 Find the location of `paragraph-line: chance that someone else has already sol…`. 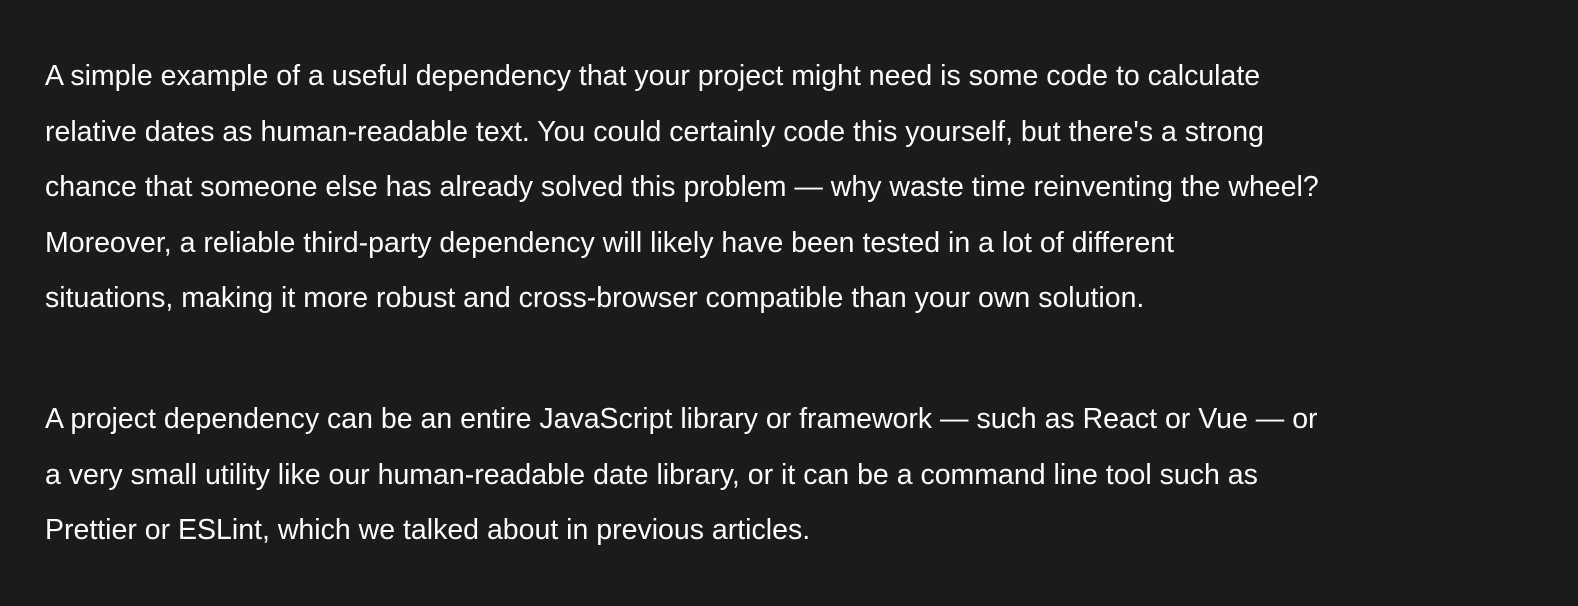

paragraph-line: chance that someone else has already sol… is located at coordinates (682, 187).